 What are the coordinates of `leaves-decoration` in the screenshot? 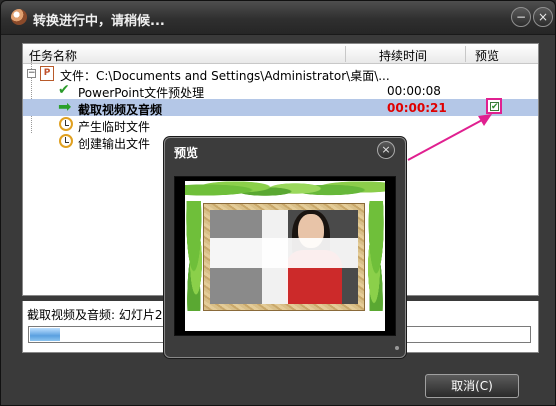 It's located at (374, 256).